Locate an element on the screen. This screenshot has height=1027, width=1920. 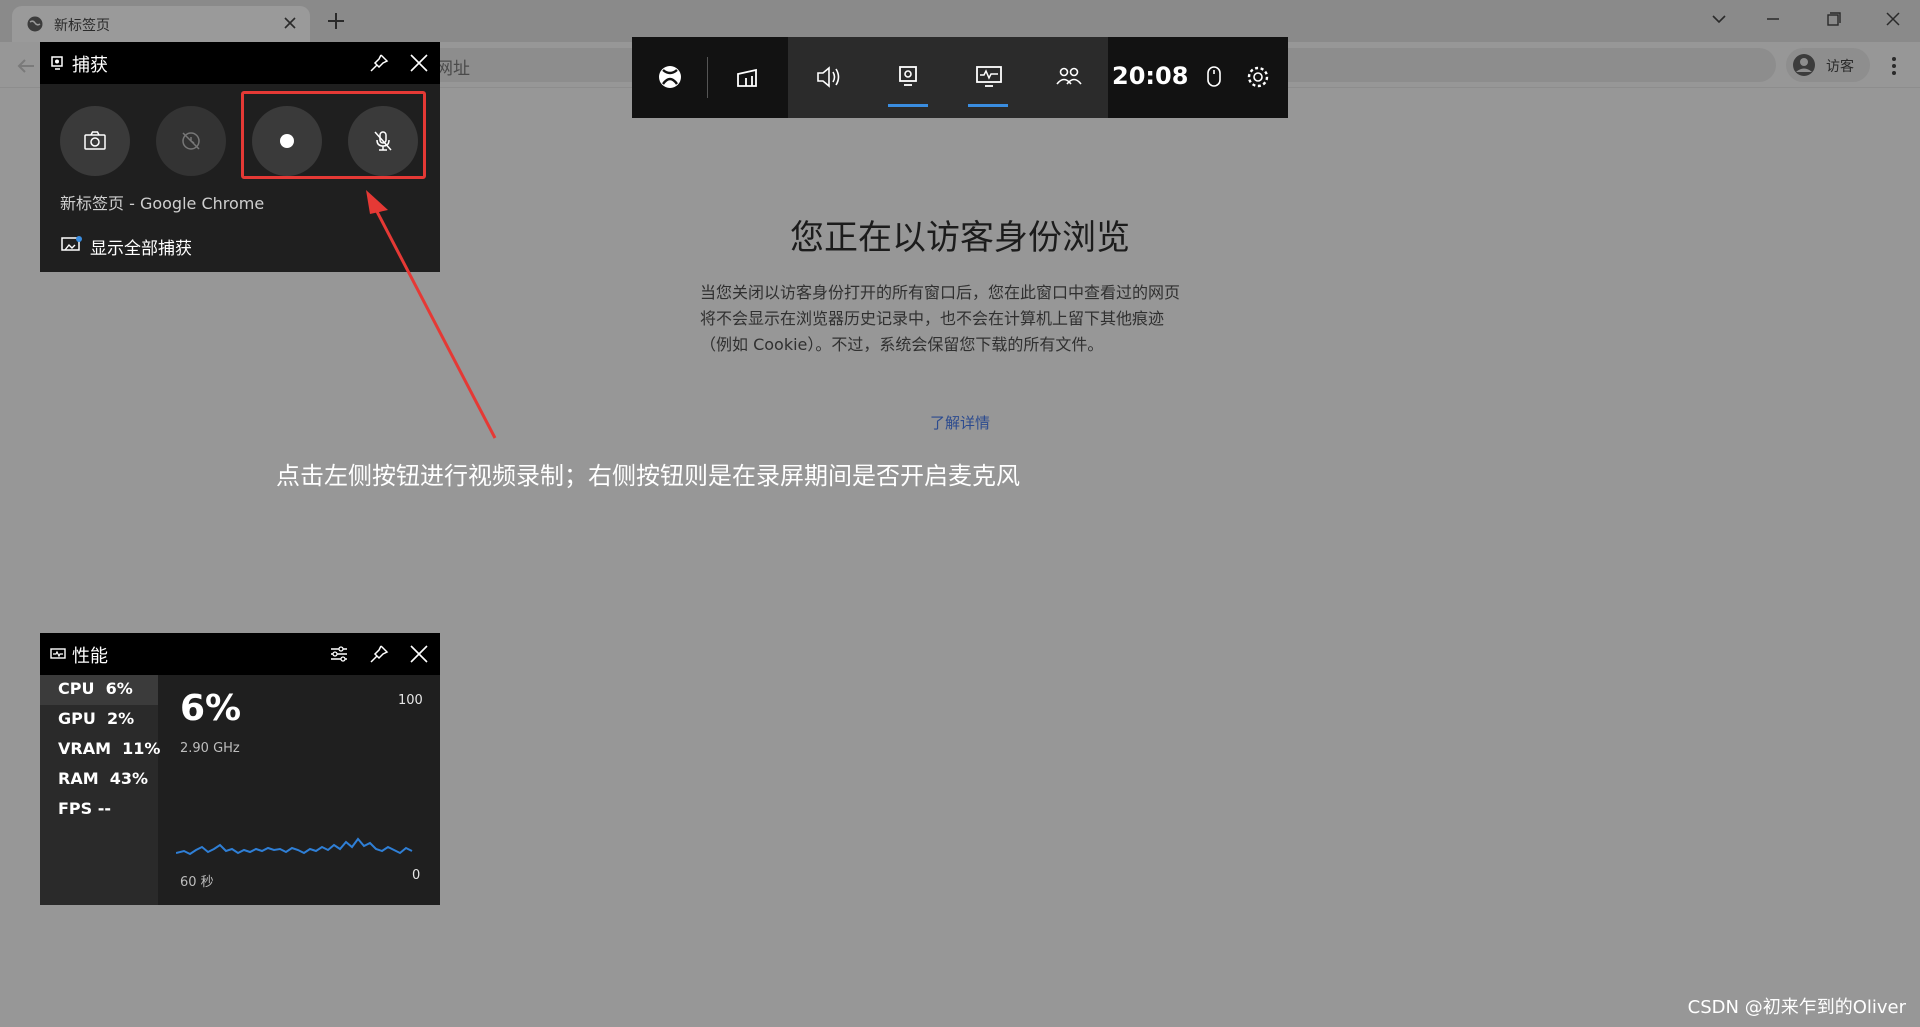
minimize-icon is located at coordinates (1773, 19).